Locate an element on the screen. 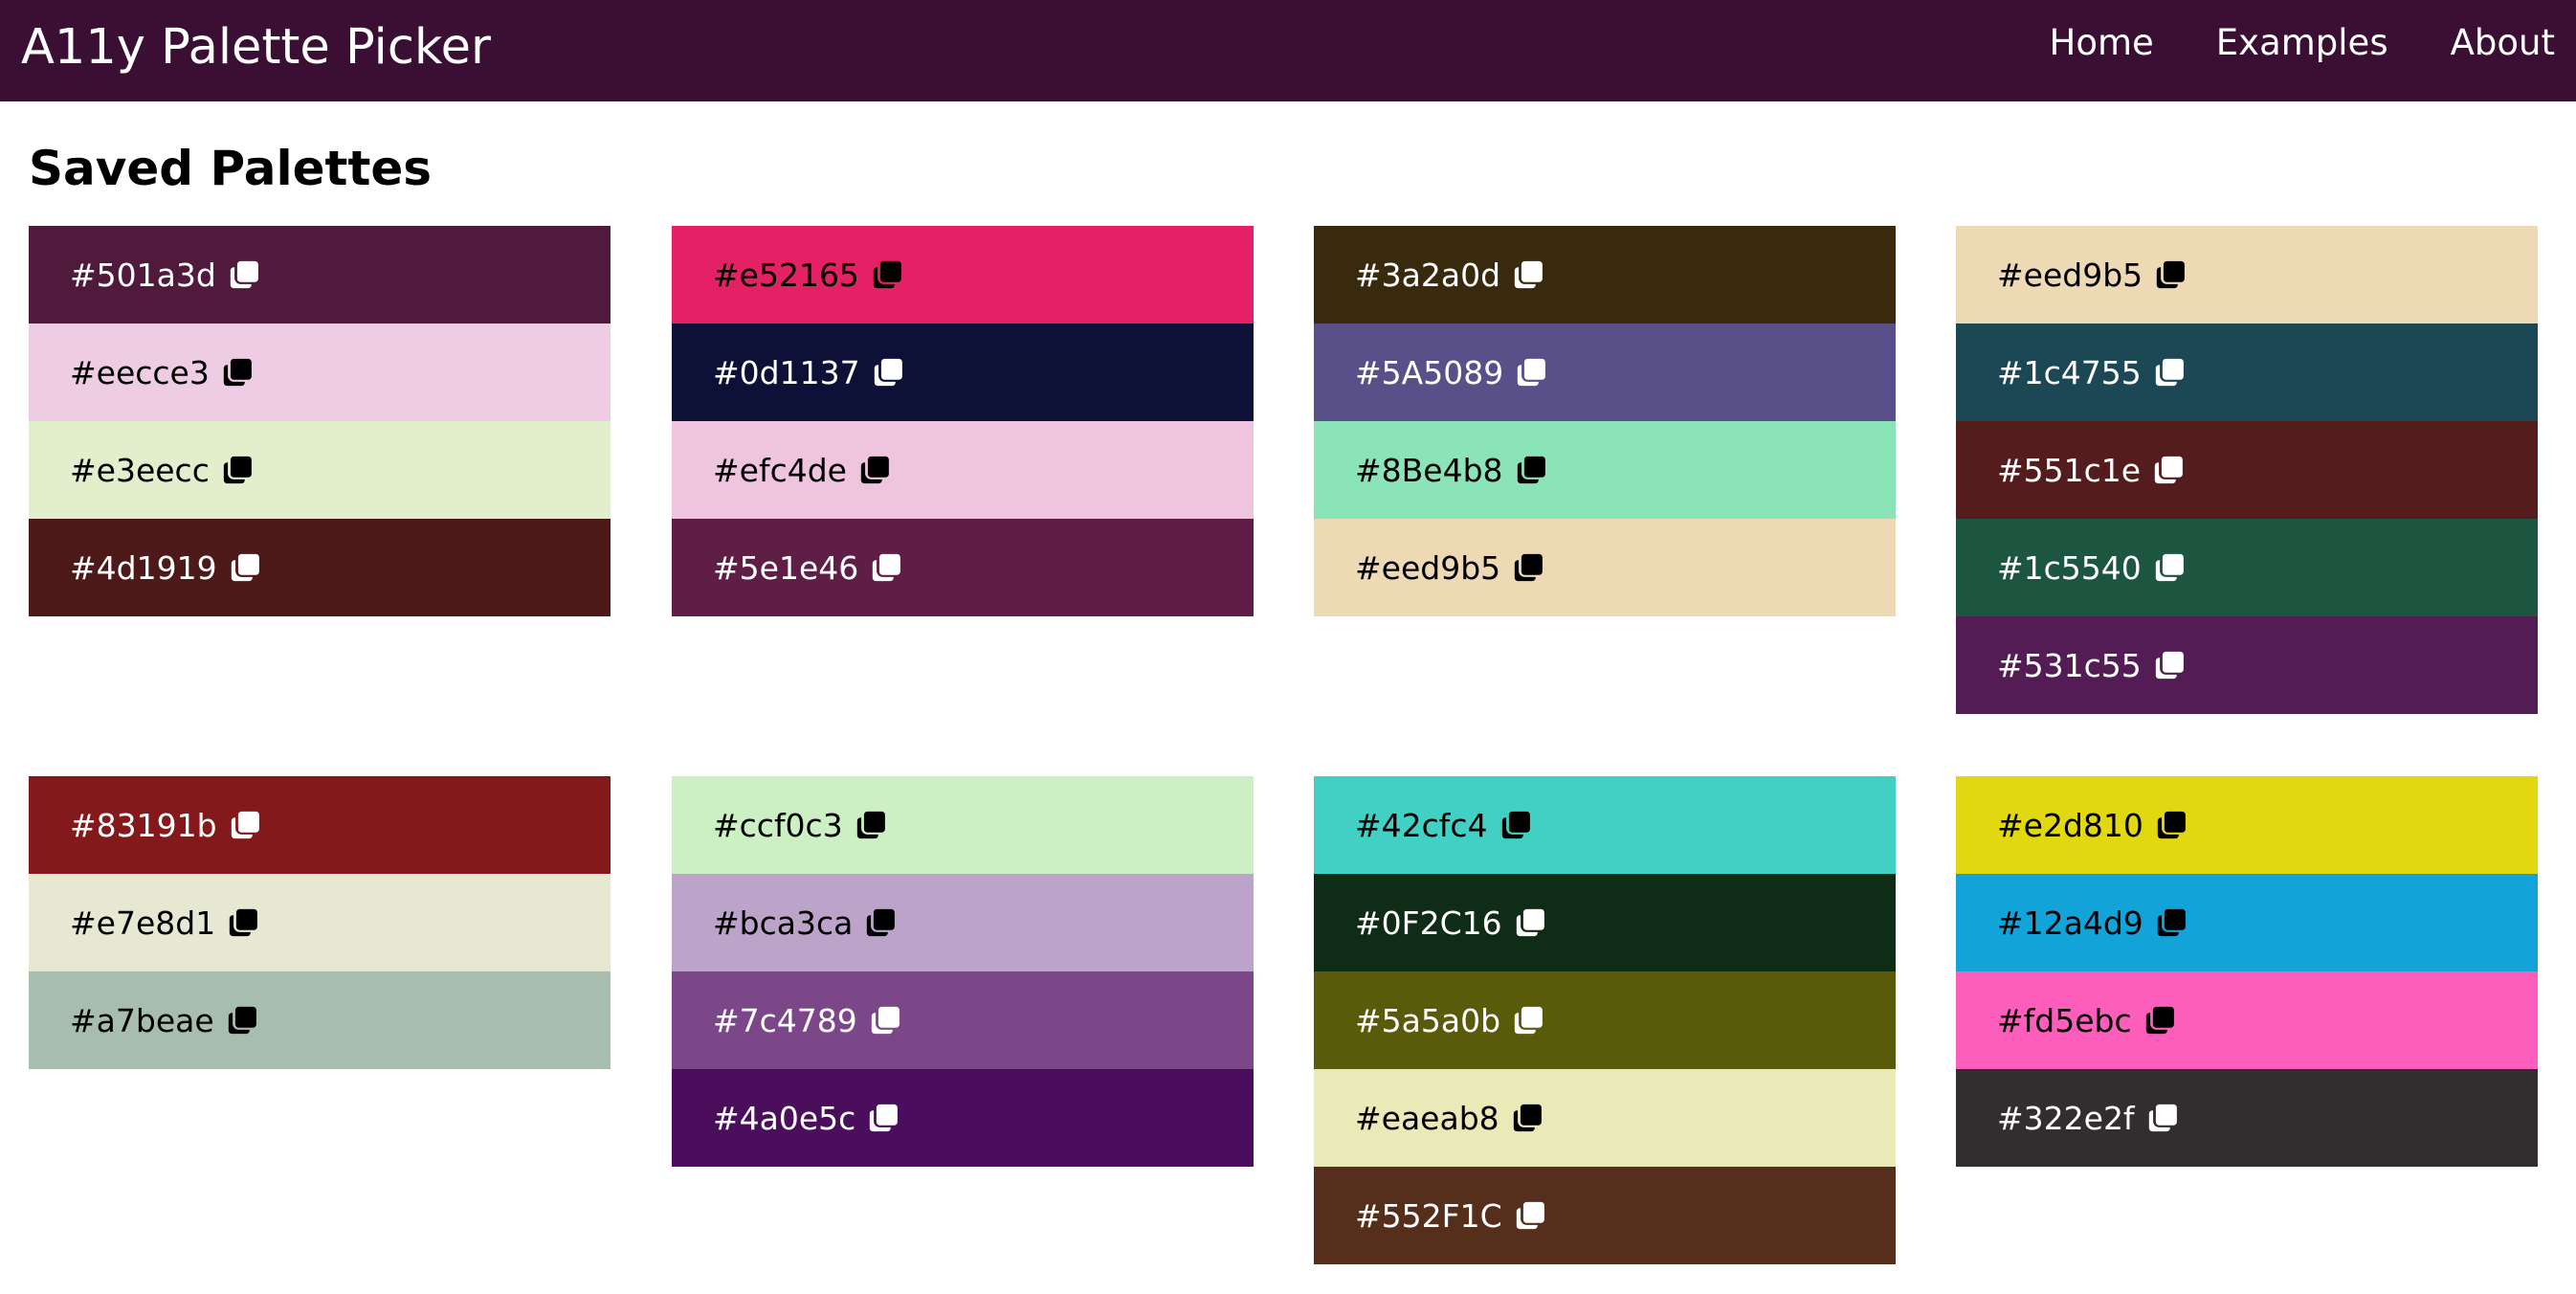  palette-card: #e2d810 #12a4d9 #fd5ebc #322e2f is located at coordinates (2247, 971).